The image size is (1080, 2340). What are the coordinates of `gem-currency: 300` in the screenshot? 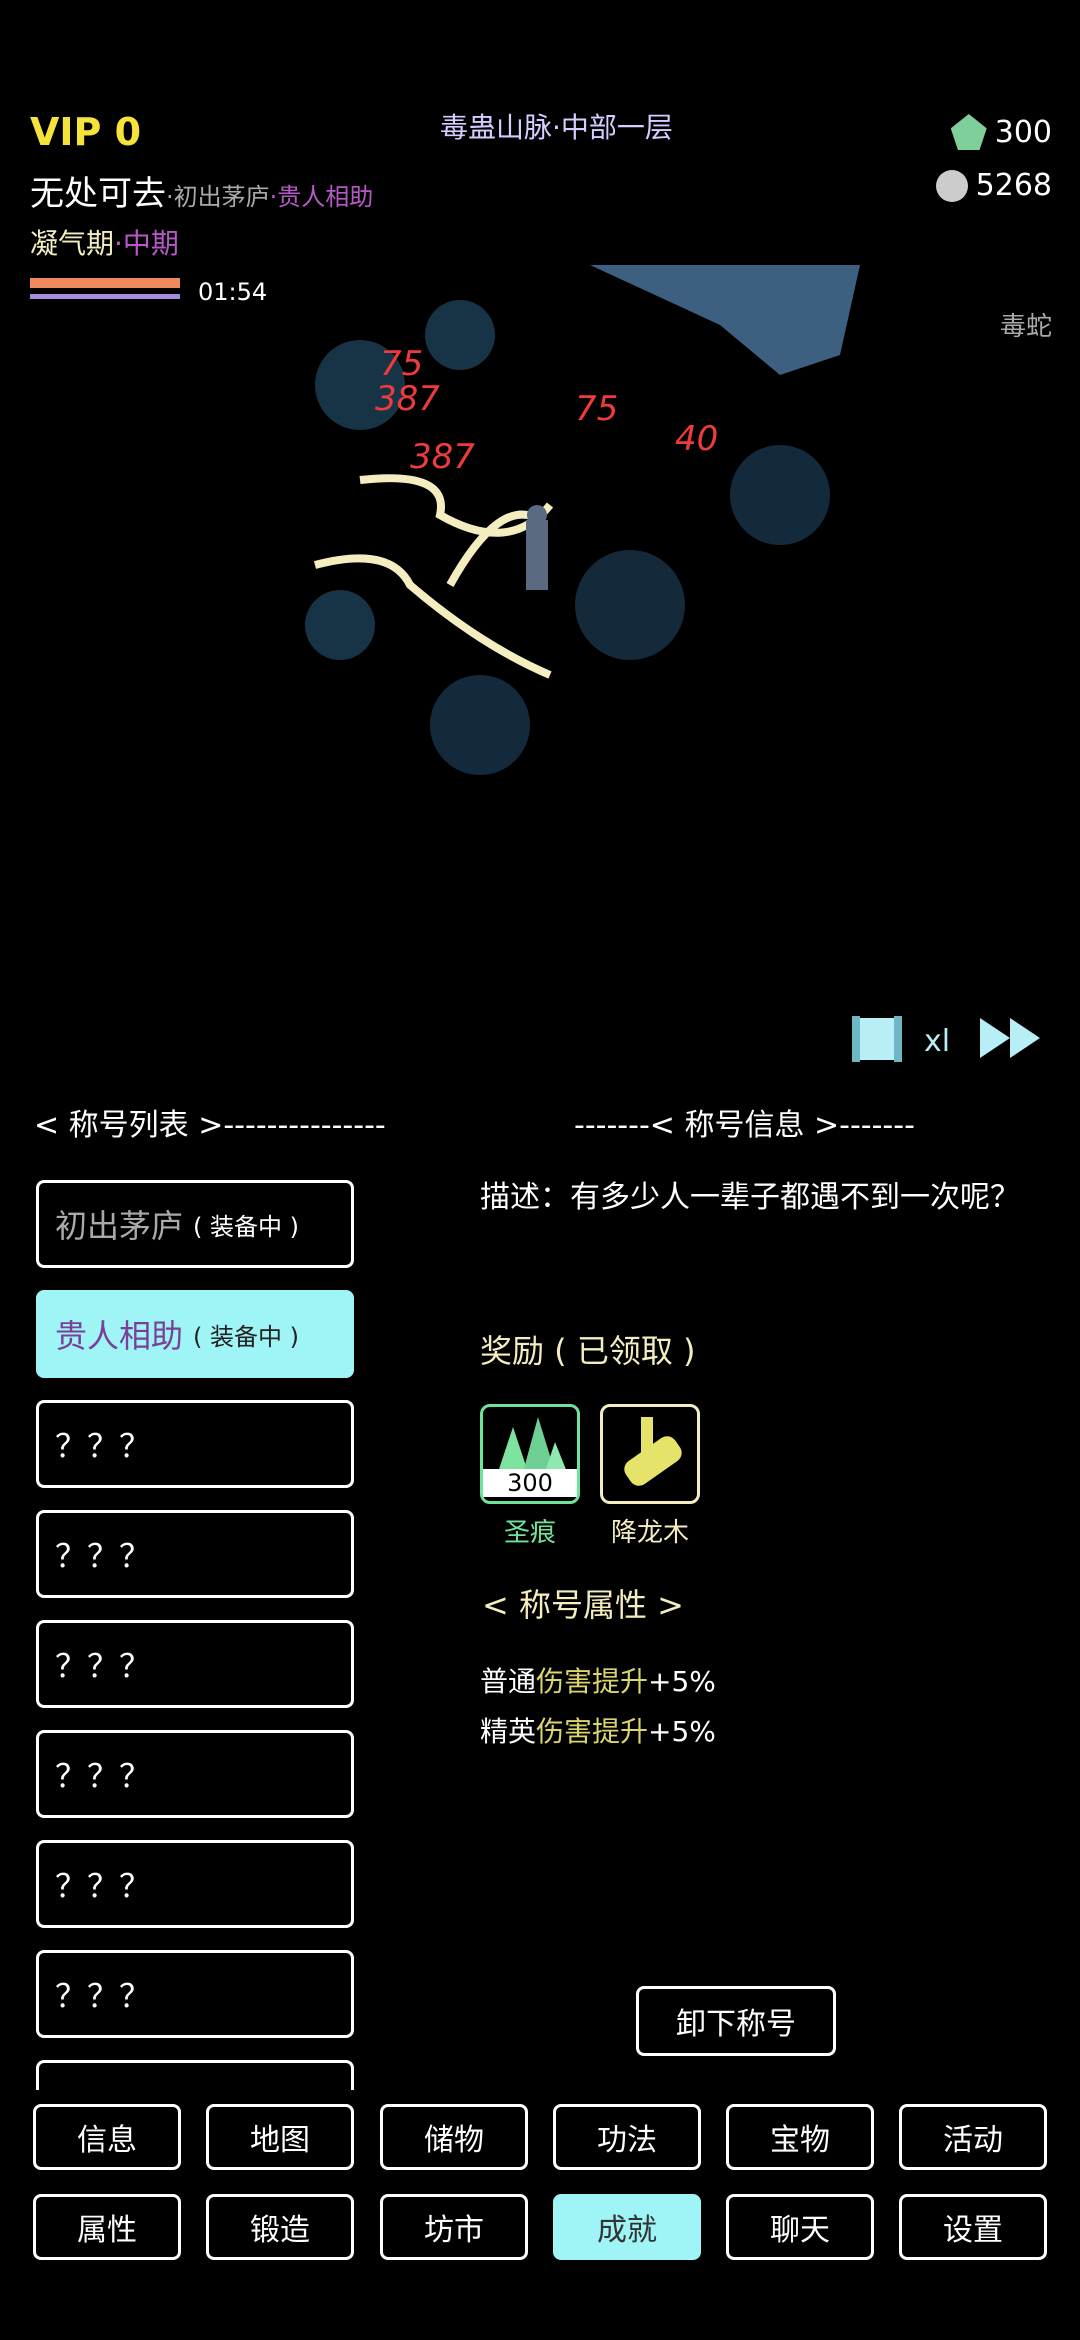 It's located at (1001, 132).